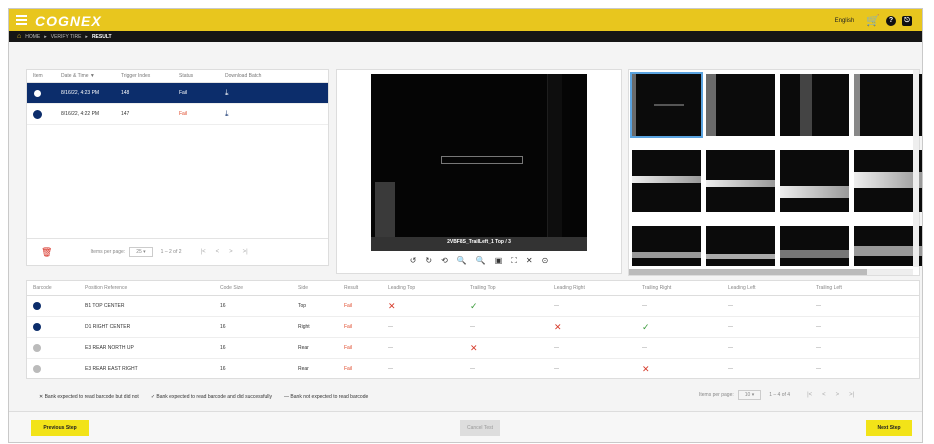  I want to click on inspection-image, so click(479, 162).